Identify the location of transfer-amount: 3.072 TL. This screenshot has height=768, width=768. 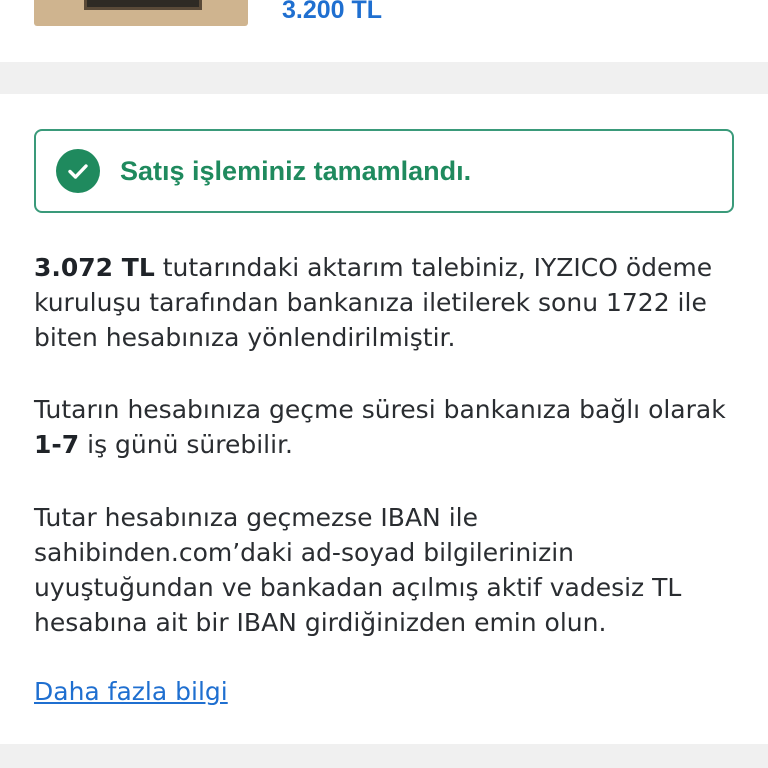
(94, 267).